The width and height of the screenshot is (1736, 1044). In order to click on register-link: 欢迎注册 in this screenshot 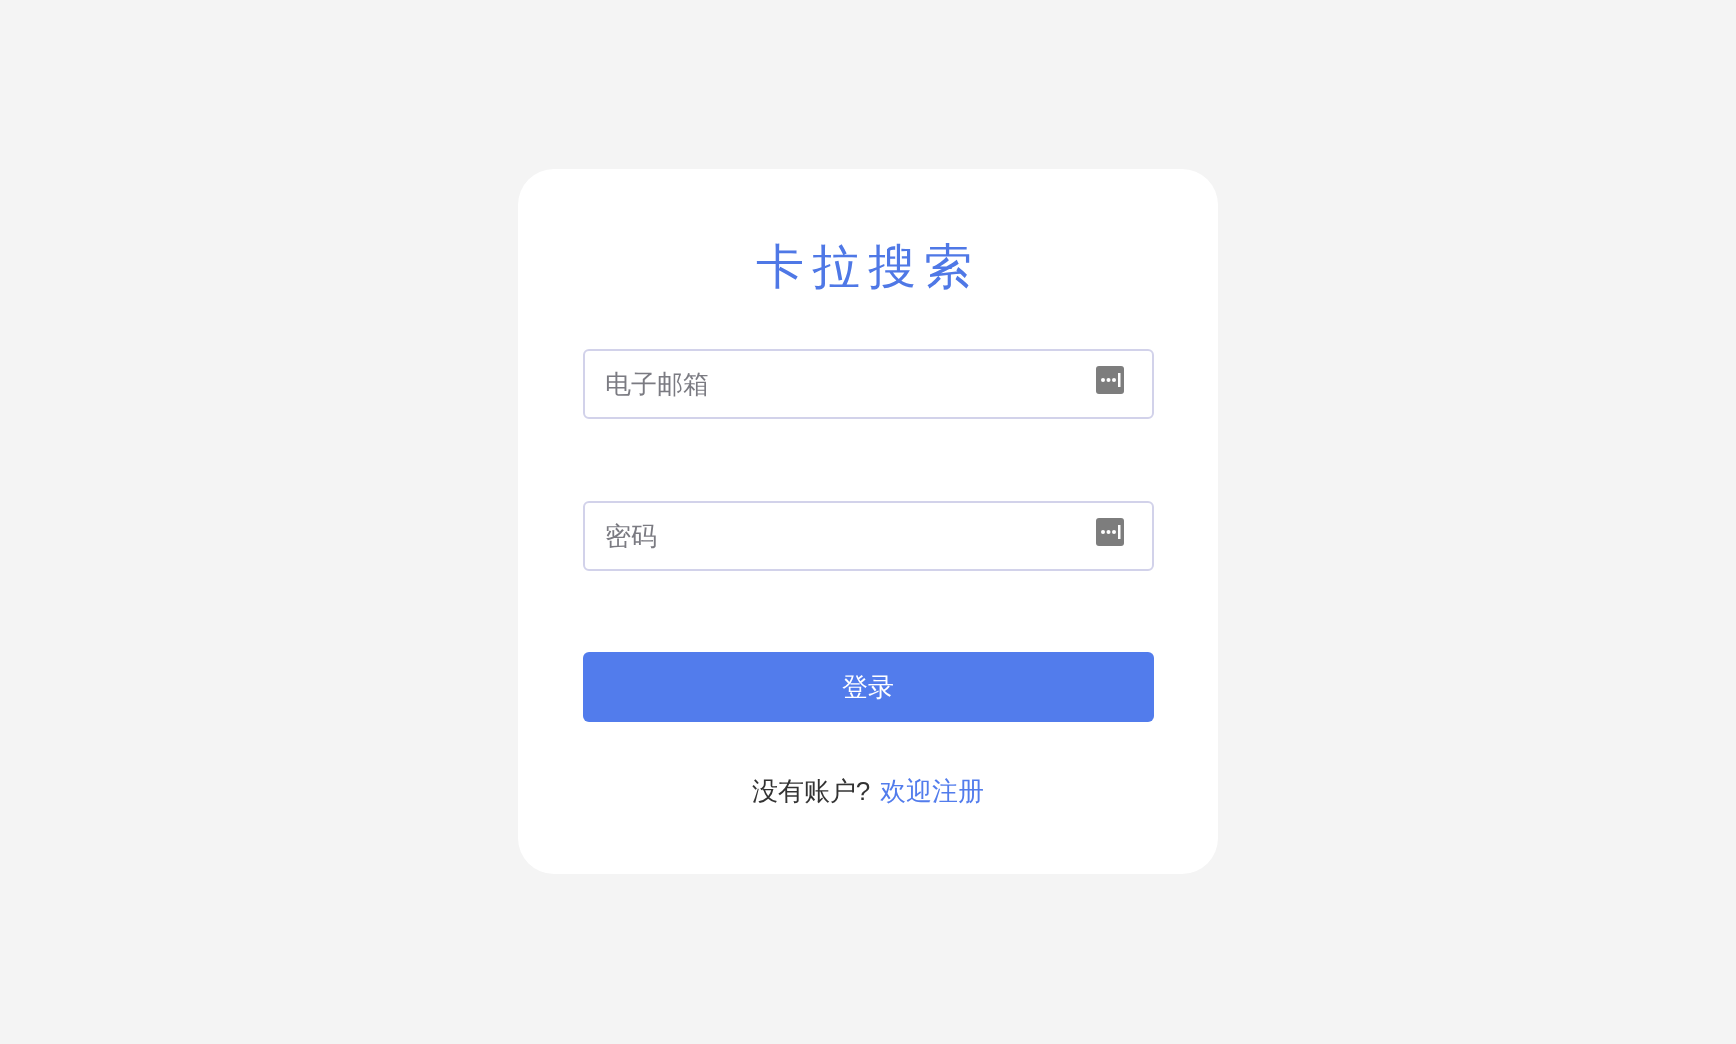, I will do `click(932, 791)`.